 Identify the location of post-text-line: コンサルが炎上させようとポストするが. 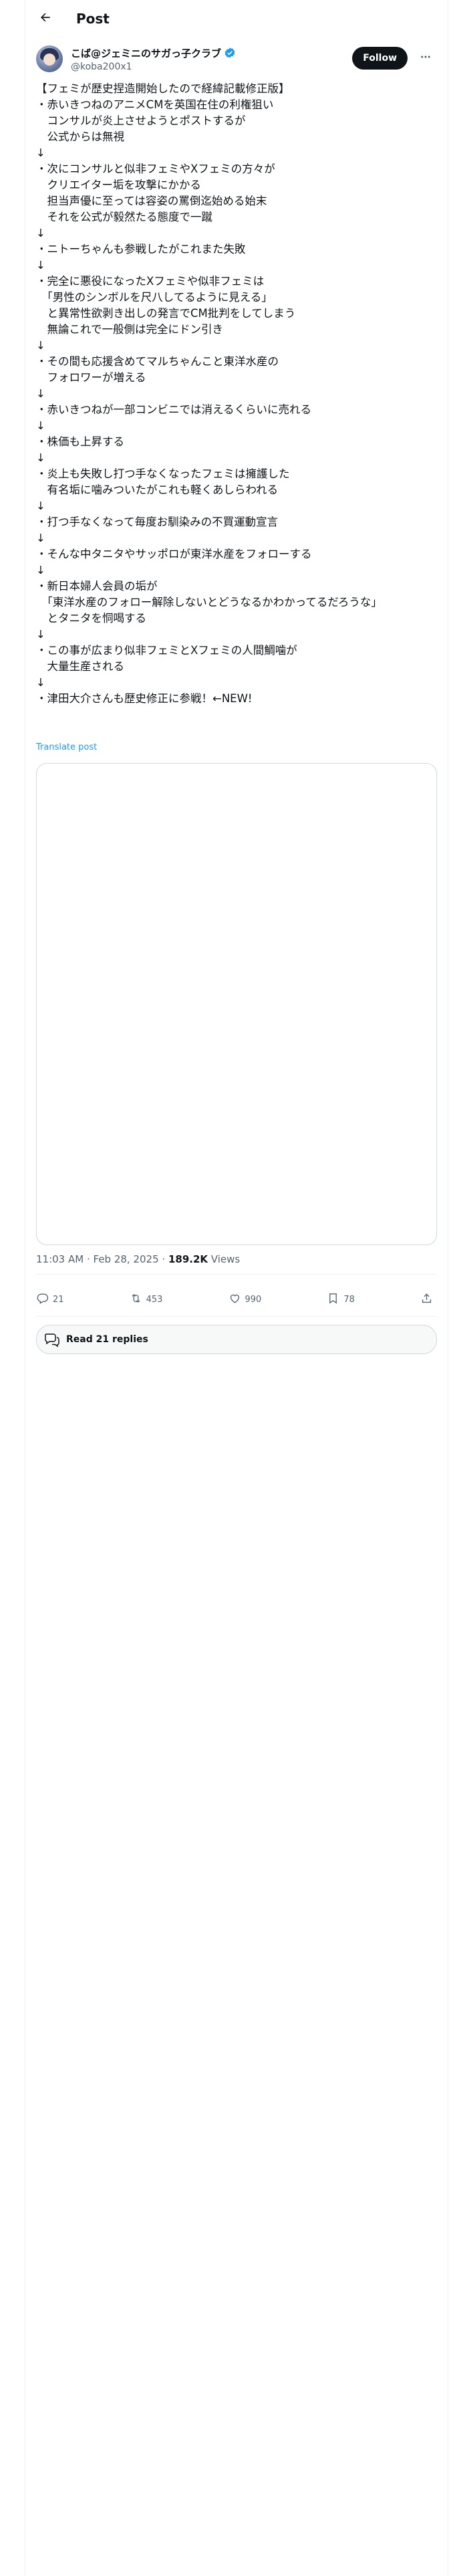
(141, 120).